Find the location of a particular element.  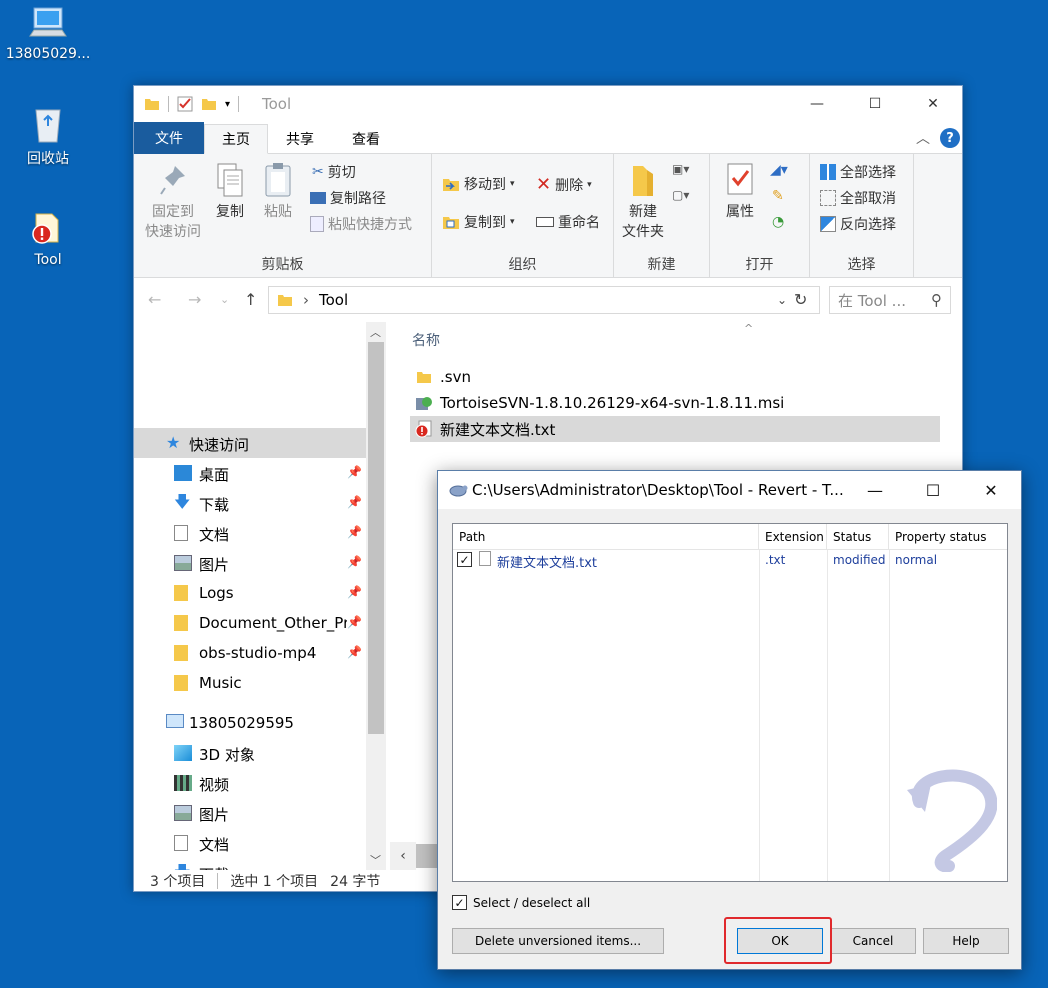

column-header-extension: Extension is located at coordinates (793, 537).